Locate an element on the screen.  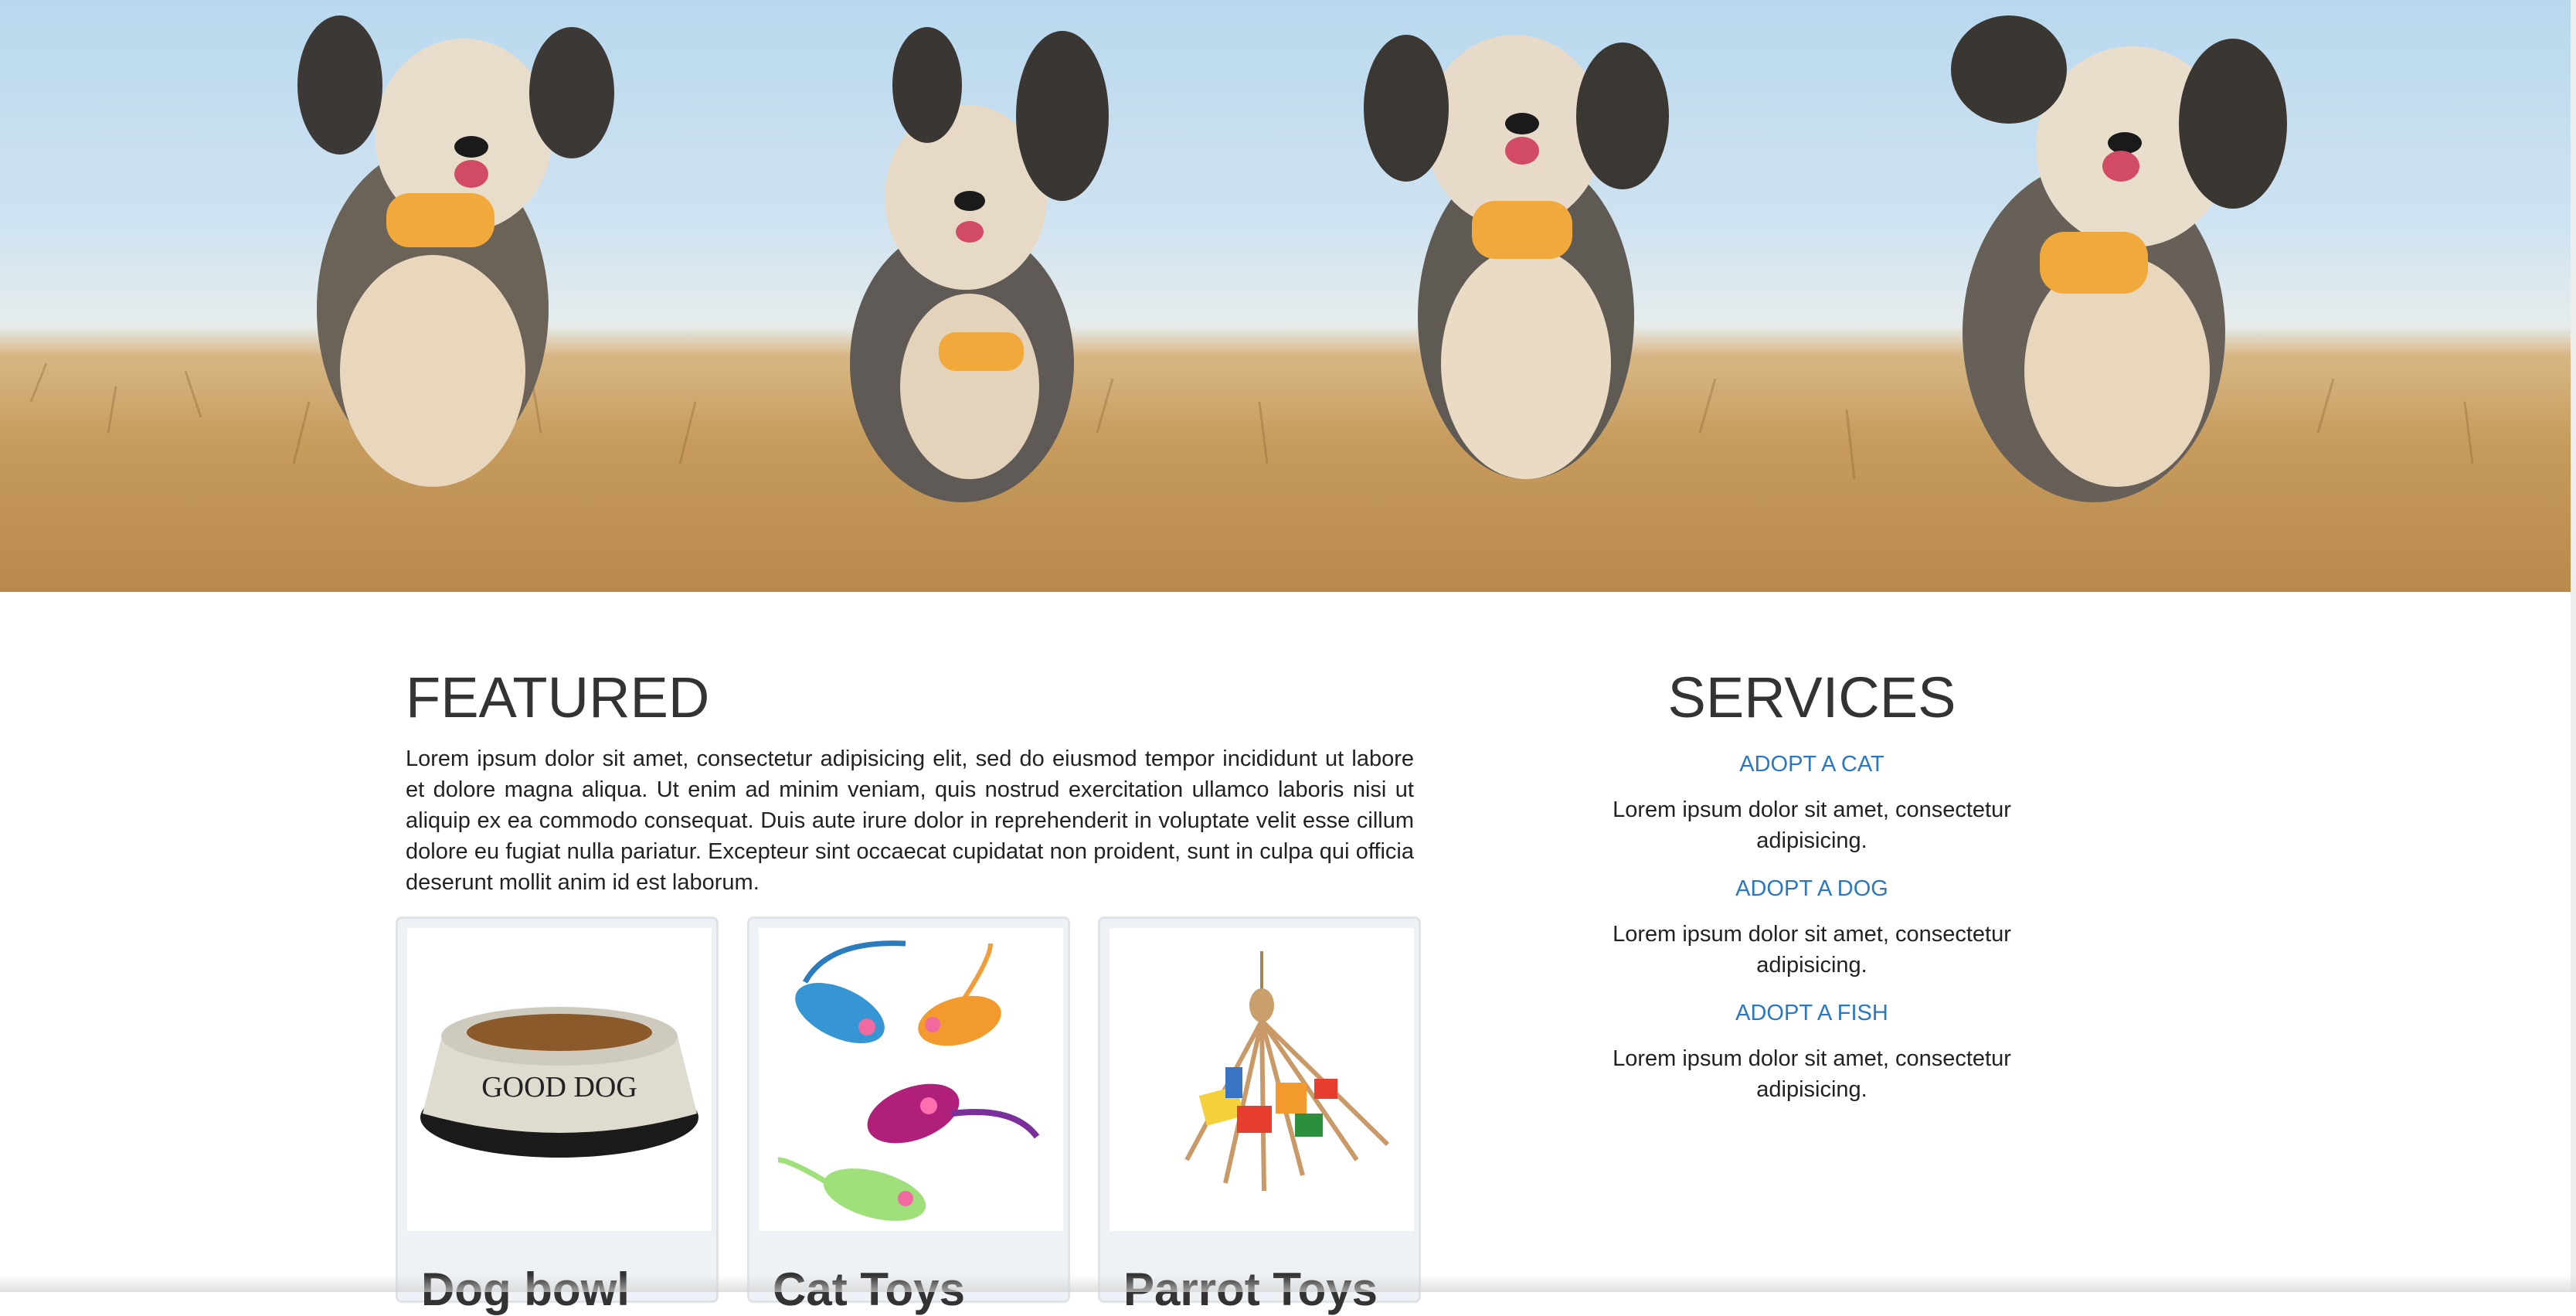
product-card-parrot-toys: Parrot Toys is located at coordinates (1259, 1115).